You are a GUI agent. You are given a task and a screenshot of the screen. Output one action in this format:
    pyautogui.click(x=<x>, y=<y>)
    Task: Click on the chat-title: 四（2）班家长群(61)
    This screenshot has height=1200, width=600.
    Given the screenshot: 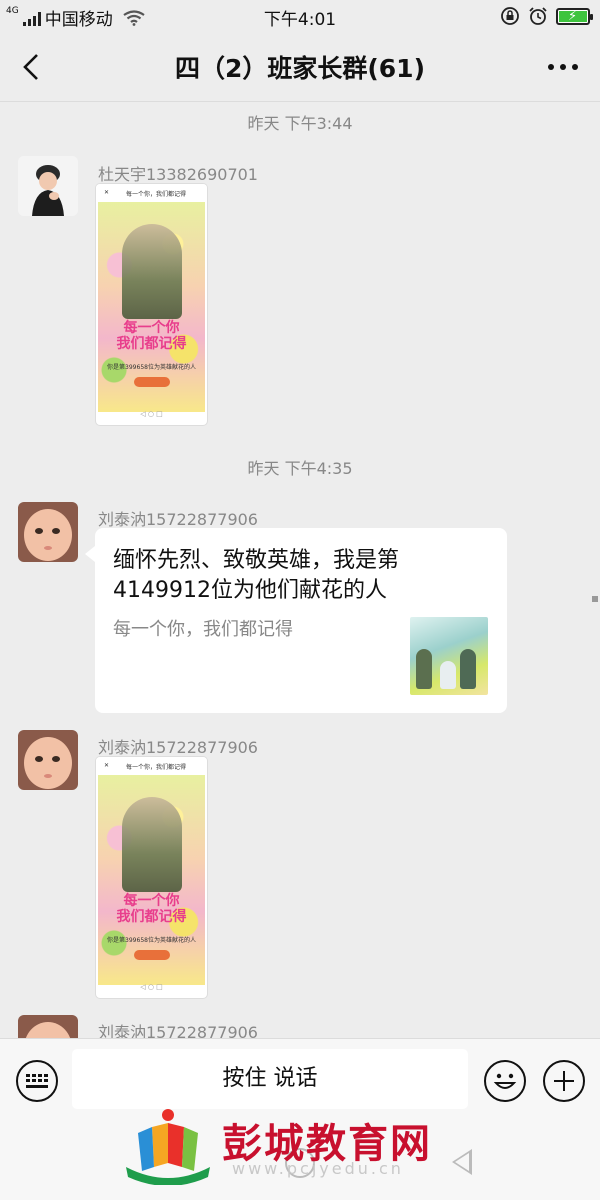 What is the action you would take?
    pyautogui.click(x=300, y=68)
    